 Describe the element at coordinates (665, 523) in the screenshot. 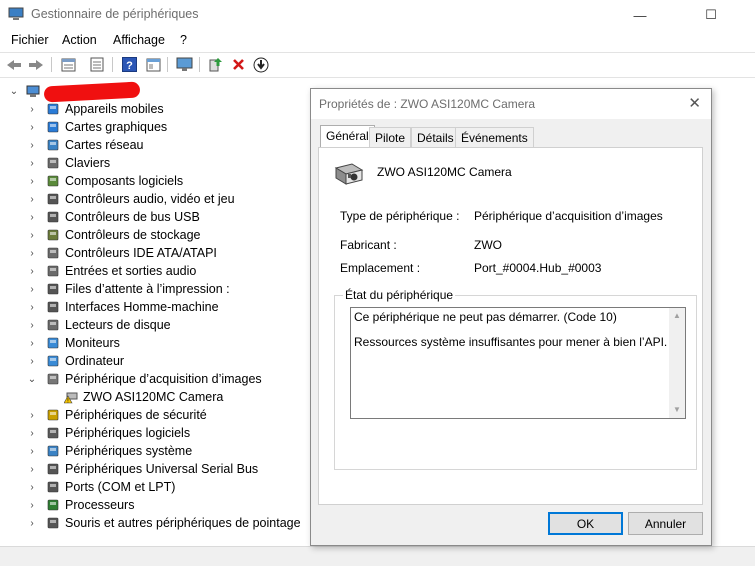

I see `cancel-button: Annuler` at that location.